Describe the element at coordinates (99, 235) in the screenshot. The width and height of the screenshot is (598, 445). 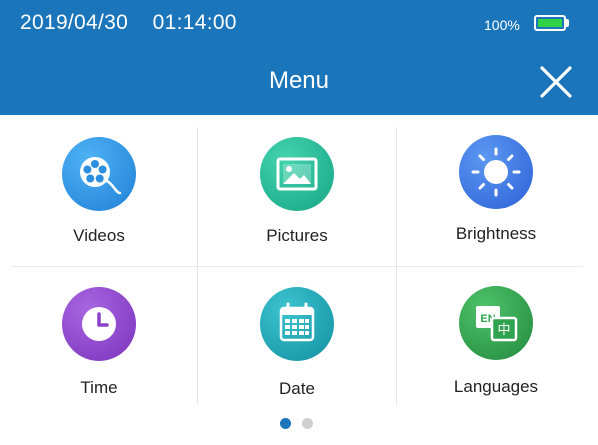
I see `menu-item-label: Videos` at that location.